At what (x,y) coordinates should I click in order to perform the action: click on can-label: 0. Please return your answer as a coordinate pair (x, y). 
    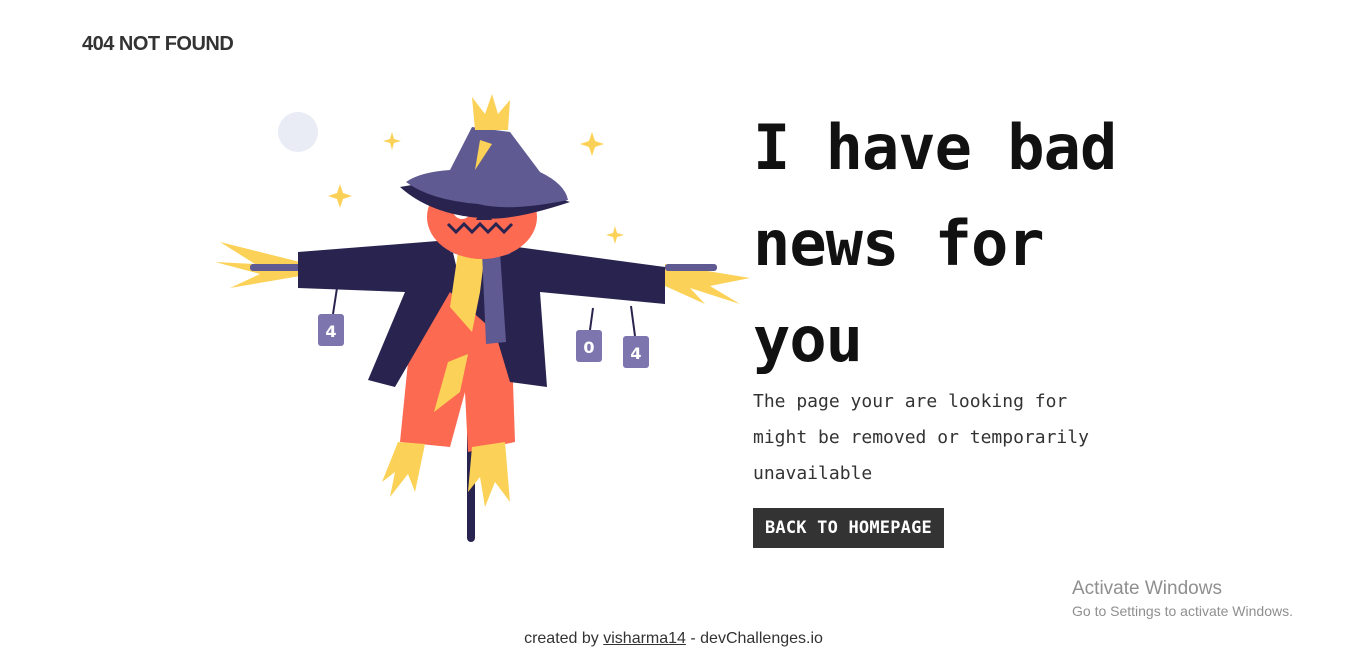
    Looking at the image, I should click on (588, 347).